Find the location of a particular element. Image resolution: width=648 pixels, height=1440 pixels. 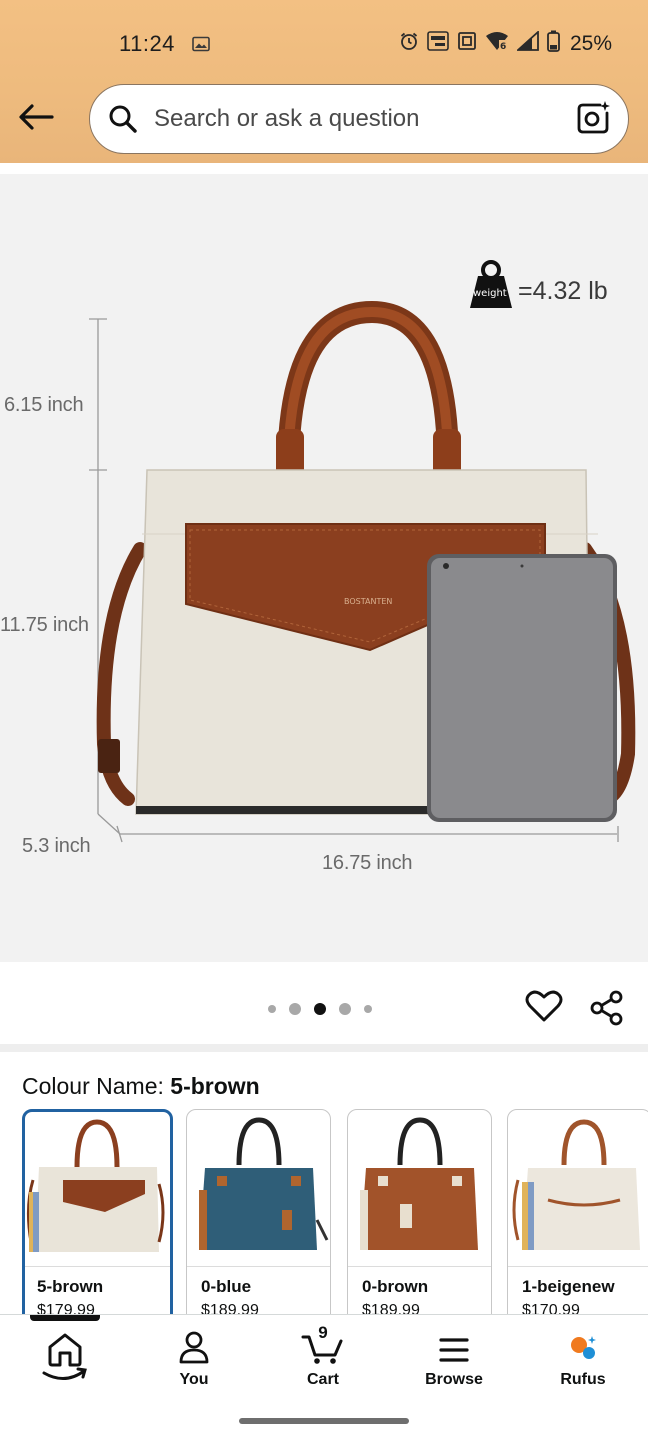

image-footer is located at coordinates (324, 1003).